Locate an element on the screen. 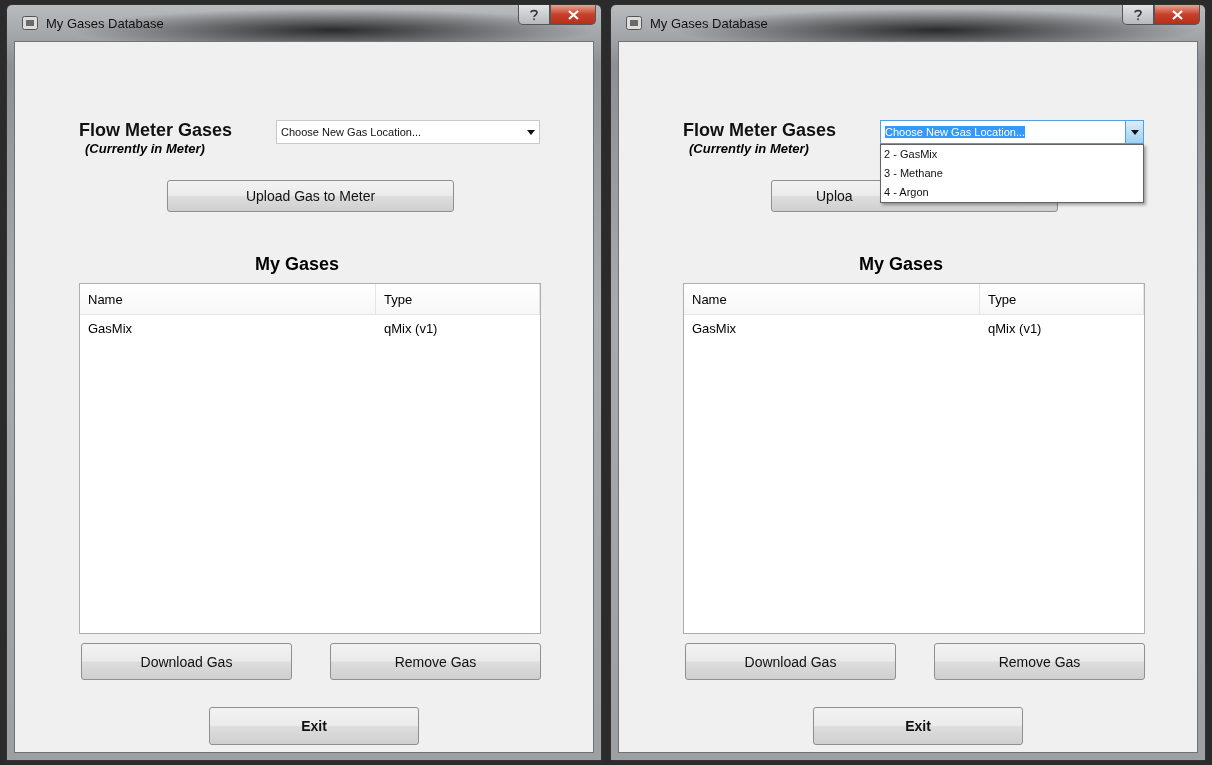 The width and height of the screenshot is (1212, 765). upload-button: Upload Gas to Meter is located at coordinates (310, 196).